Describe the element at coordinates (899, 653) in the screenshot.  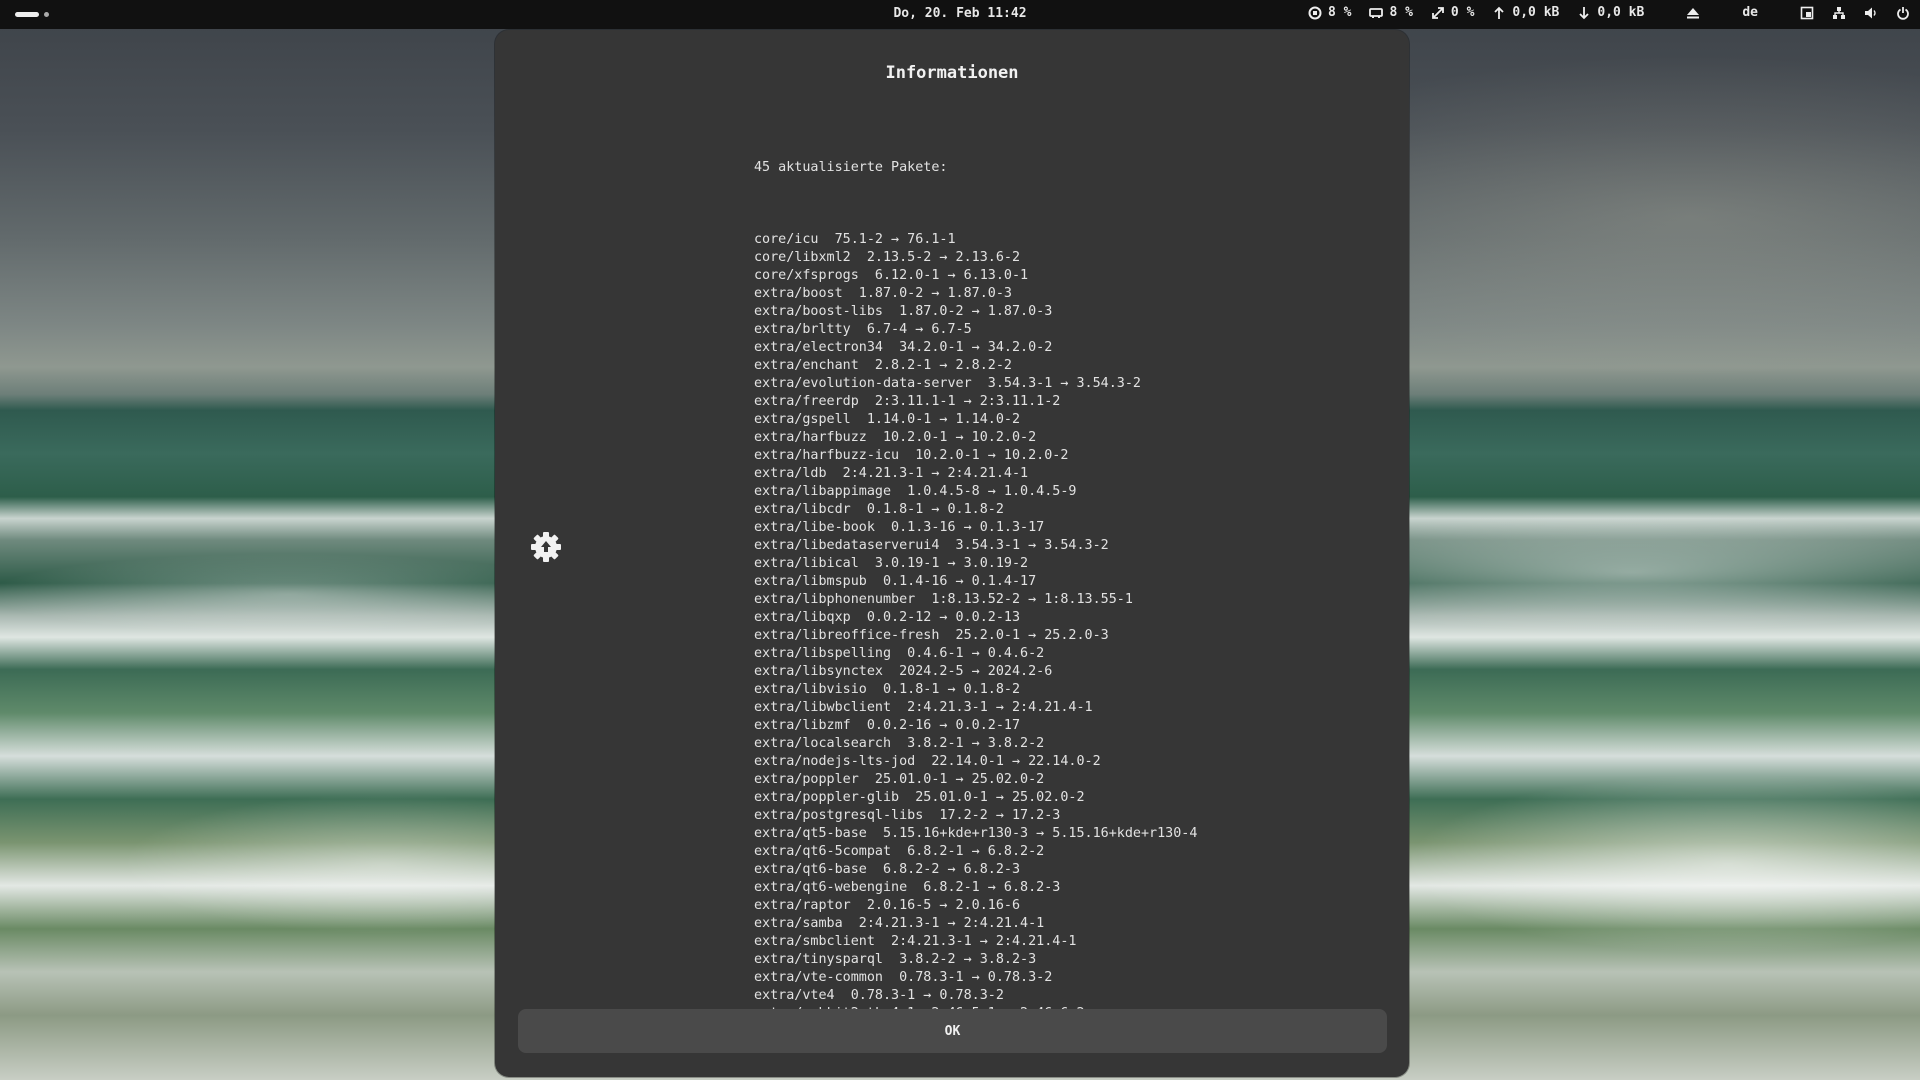
I see `package-entry: extra/libspelling 0.4.6-1 → 0.4.6-2` at that location.